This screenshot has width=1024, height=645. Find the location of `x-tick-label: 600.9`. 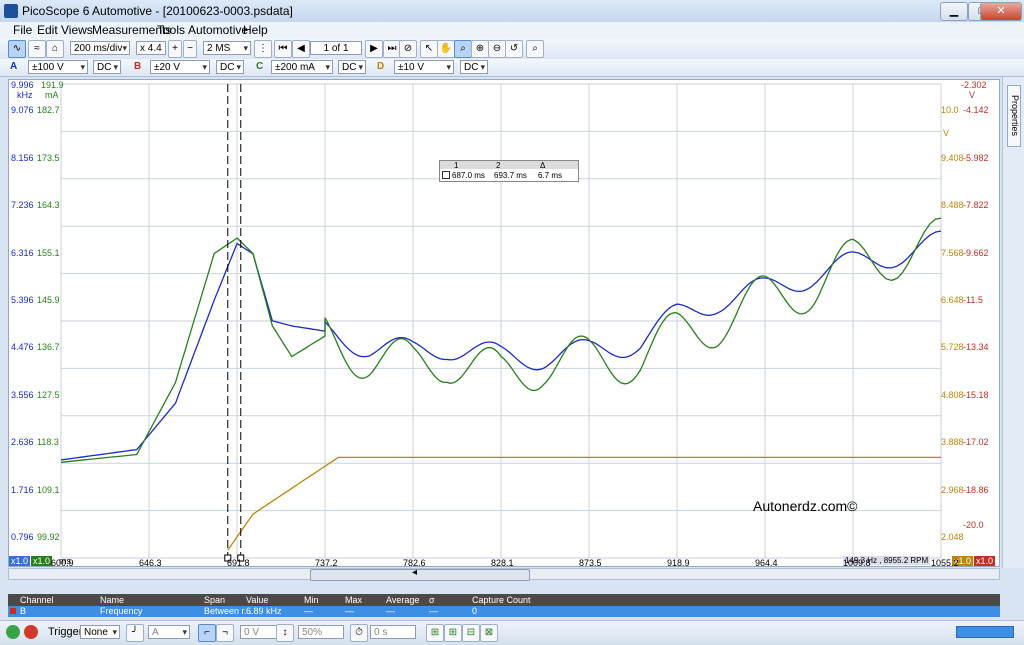

x-tick-label: 600.9 is located at coordinates (62, 563).